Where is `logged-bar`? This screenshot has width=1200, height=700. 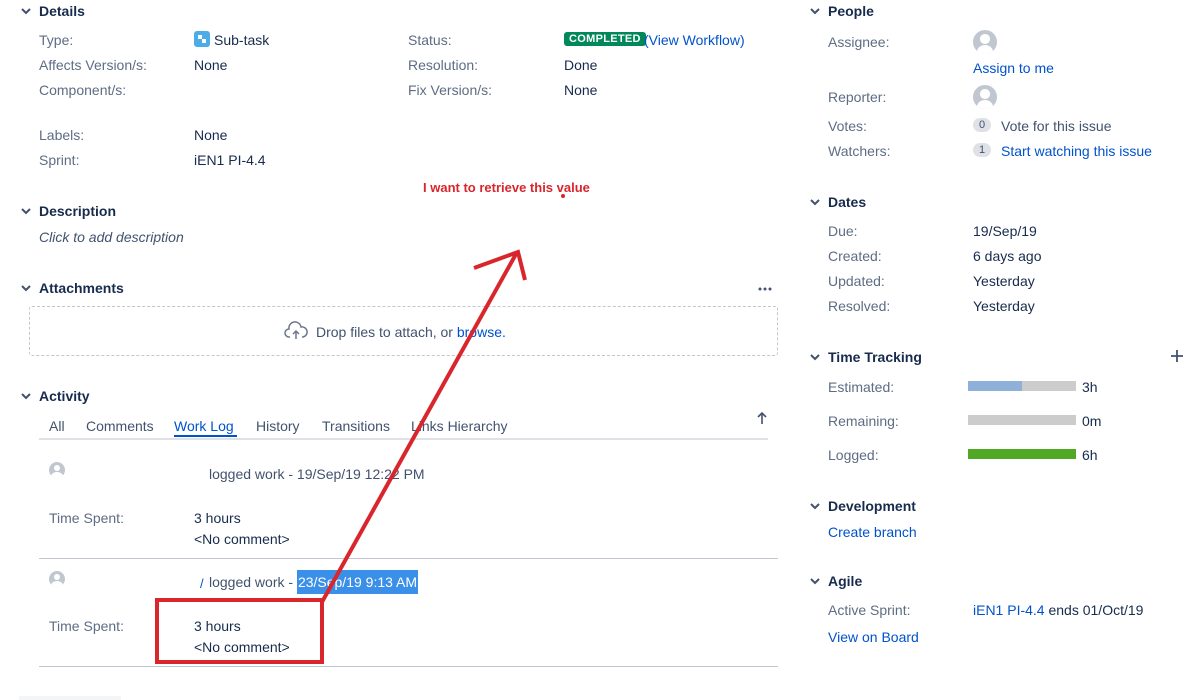 logged-bar is located at coordinates (1022, 454).